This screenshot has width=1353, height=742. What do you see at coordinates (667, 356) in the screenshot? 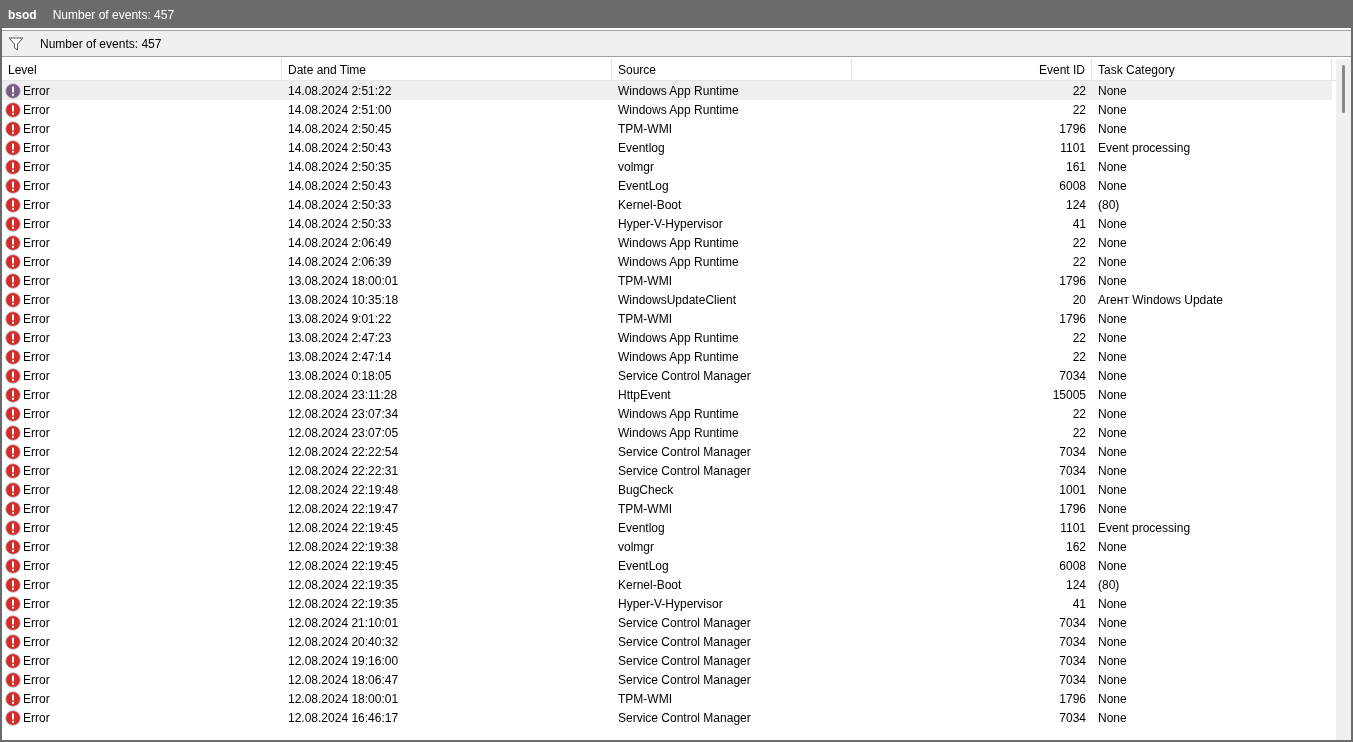
I see `event-row: Error 13.08.2024 2:47:14 Windows App Runtime 22 None` at bounding box center [667, 356].